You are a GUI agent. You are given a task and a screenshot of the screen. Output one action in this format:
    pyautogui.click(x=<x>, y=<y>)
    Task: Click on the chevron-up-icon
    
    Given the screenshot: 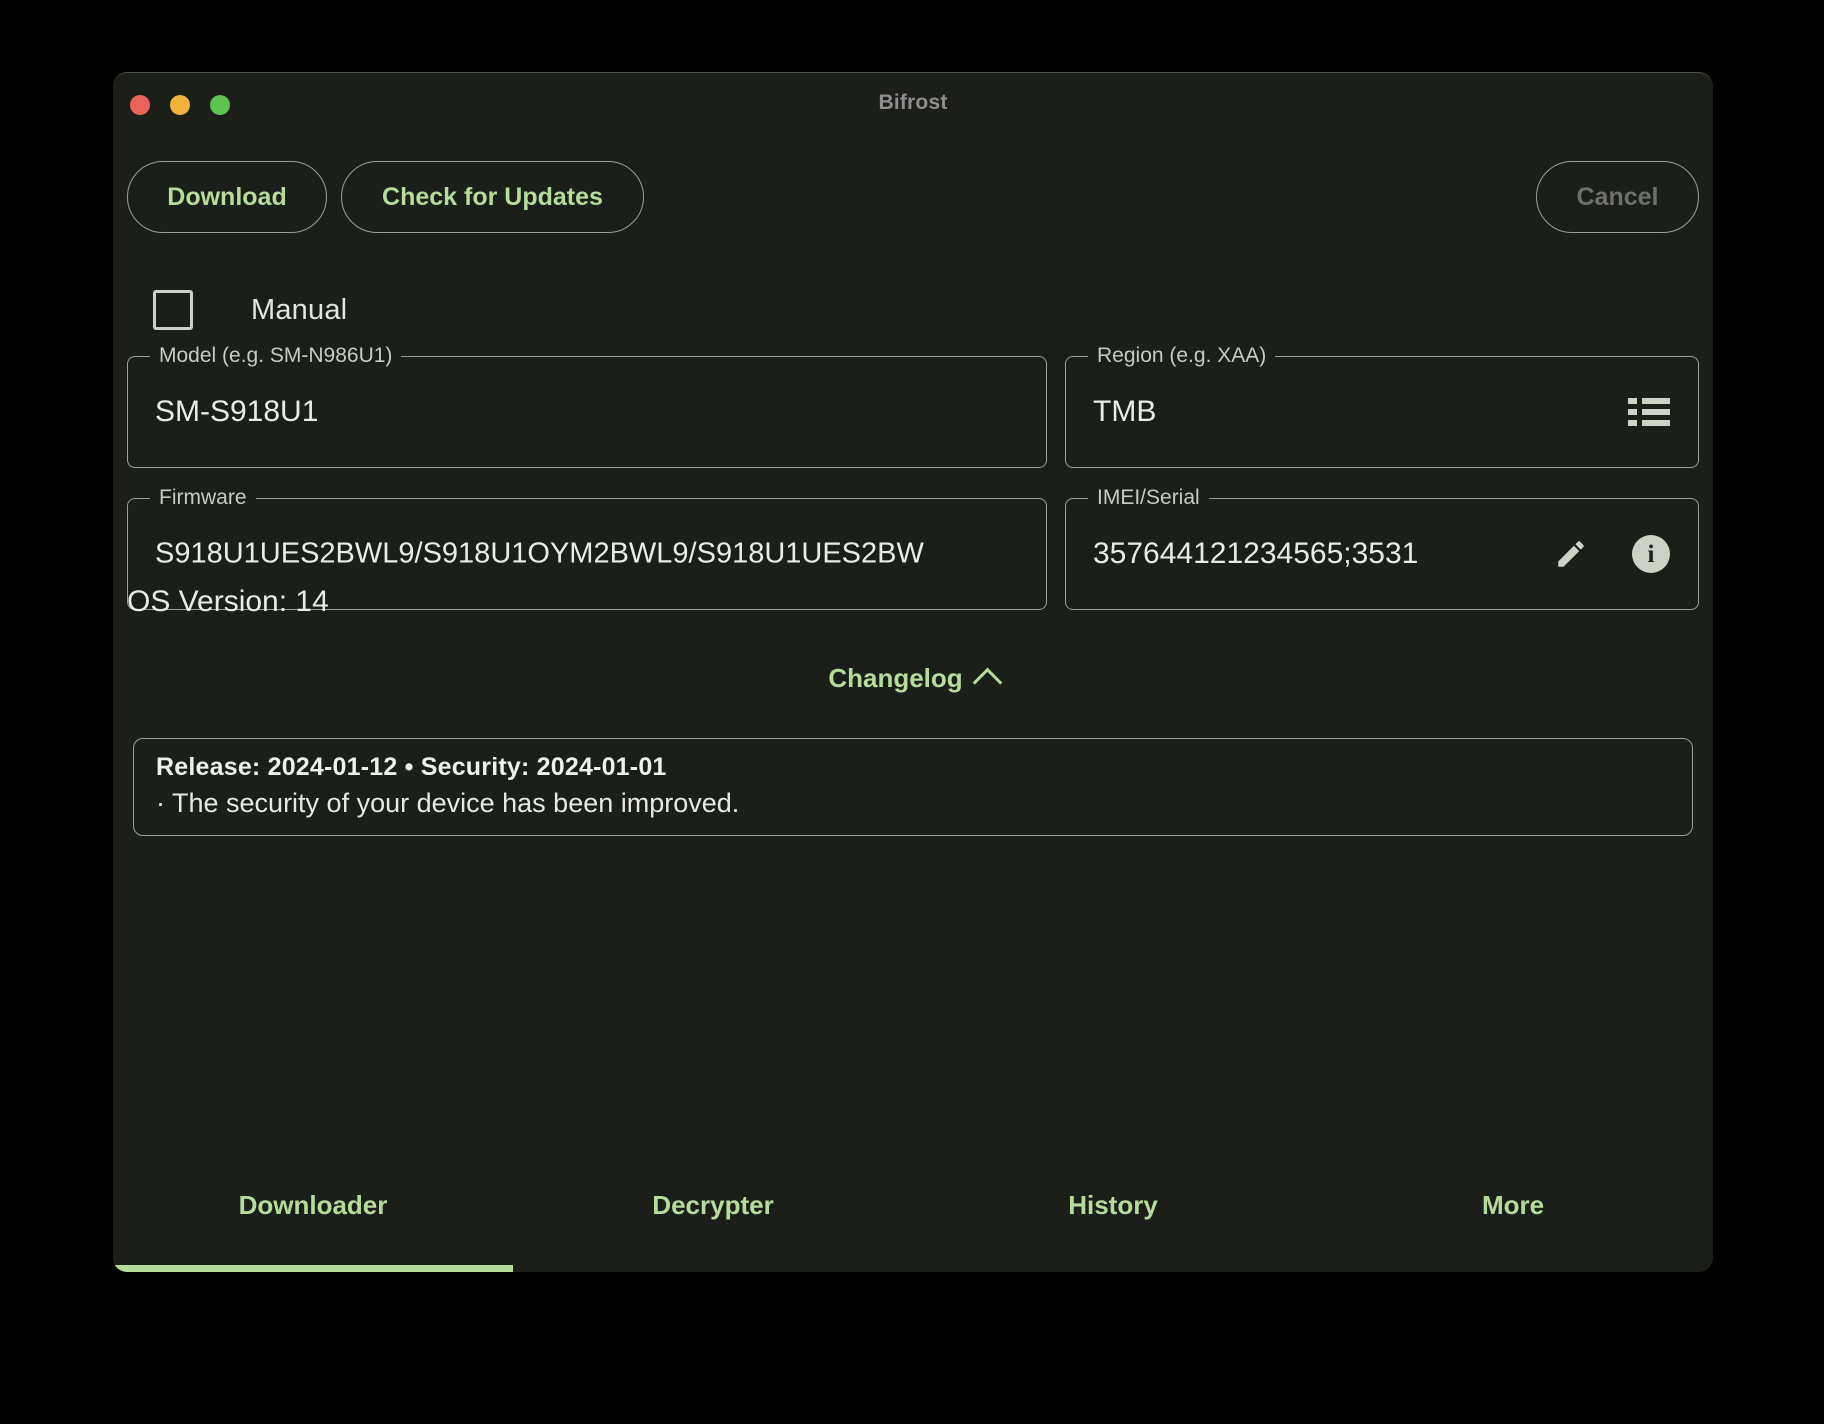 What is the action you would take?
    pyautogui.click(x=987, y=682)
    